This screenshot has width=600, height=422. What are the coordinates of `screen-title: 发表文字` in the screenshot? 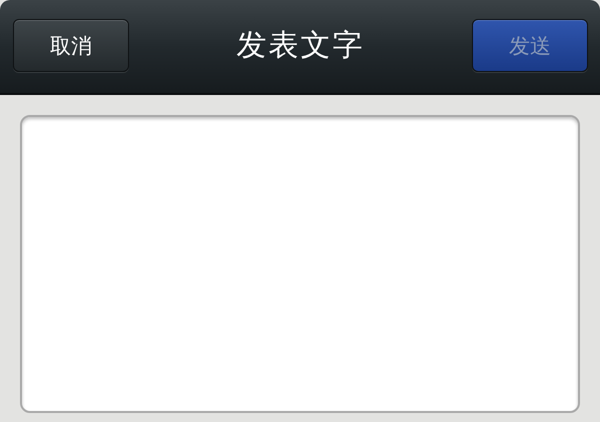 It's located at (300, 46).